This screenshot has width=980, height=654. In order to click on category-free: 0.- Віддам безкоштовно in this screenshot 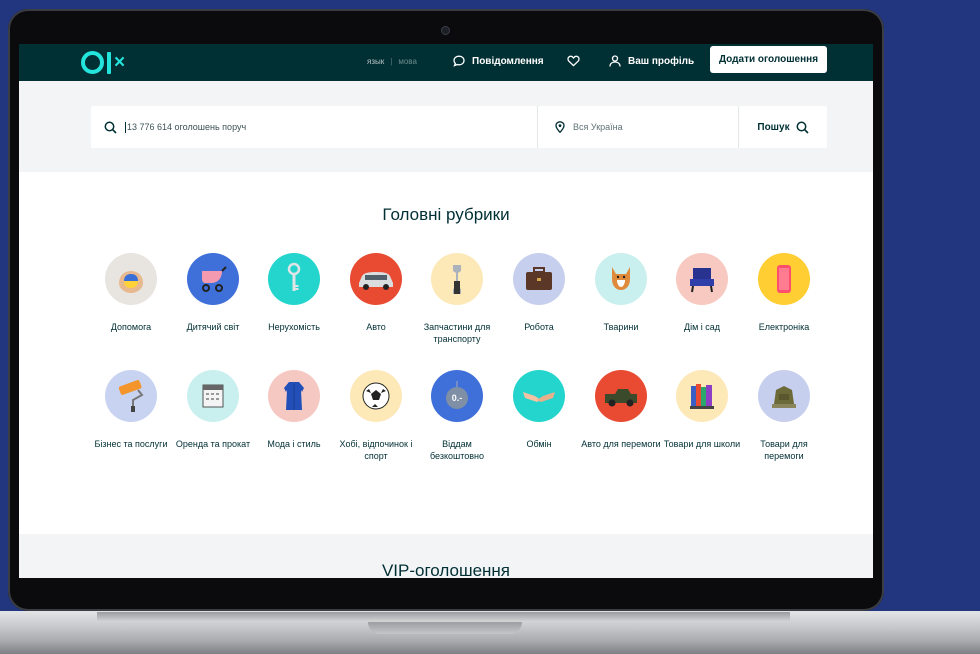, I will do `click(457, 416)`.